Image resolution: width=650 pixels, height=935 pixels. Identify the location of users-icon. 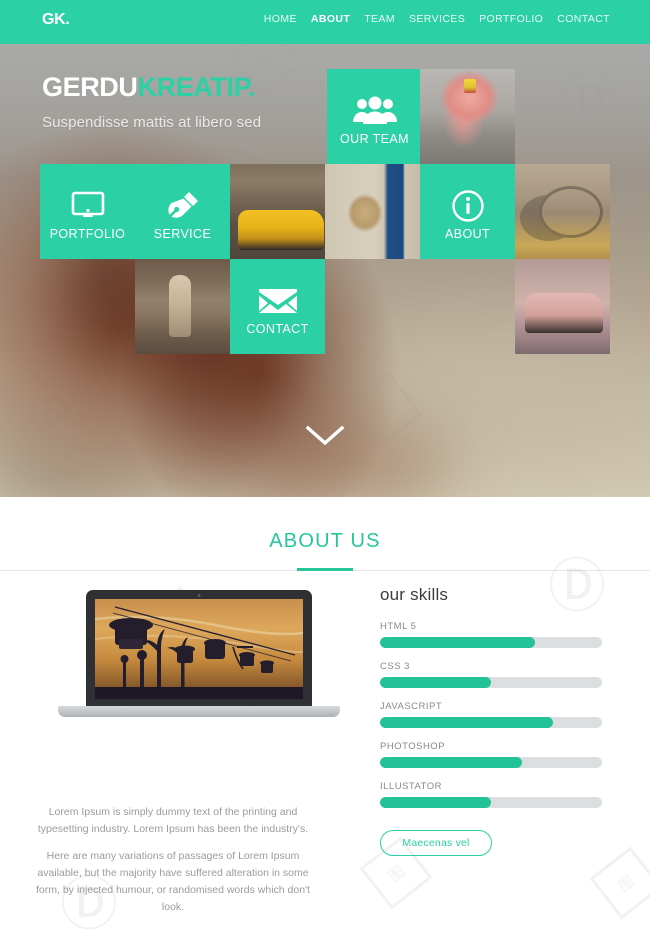
(374, 111).